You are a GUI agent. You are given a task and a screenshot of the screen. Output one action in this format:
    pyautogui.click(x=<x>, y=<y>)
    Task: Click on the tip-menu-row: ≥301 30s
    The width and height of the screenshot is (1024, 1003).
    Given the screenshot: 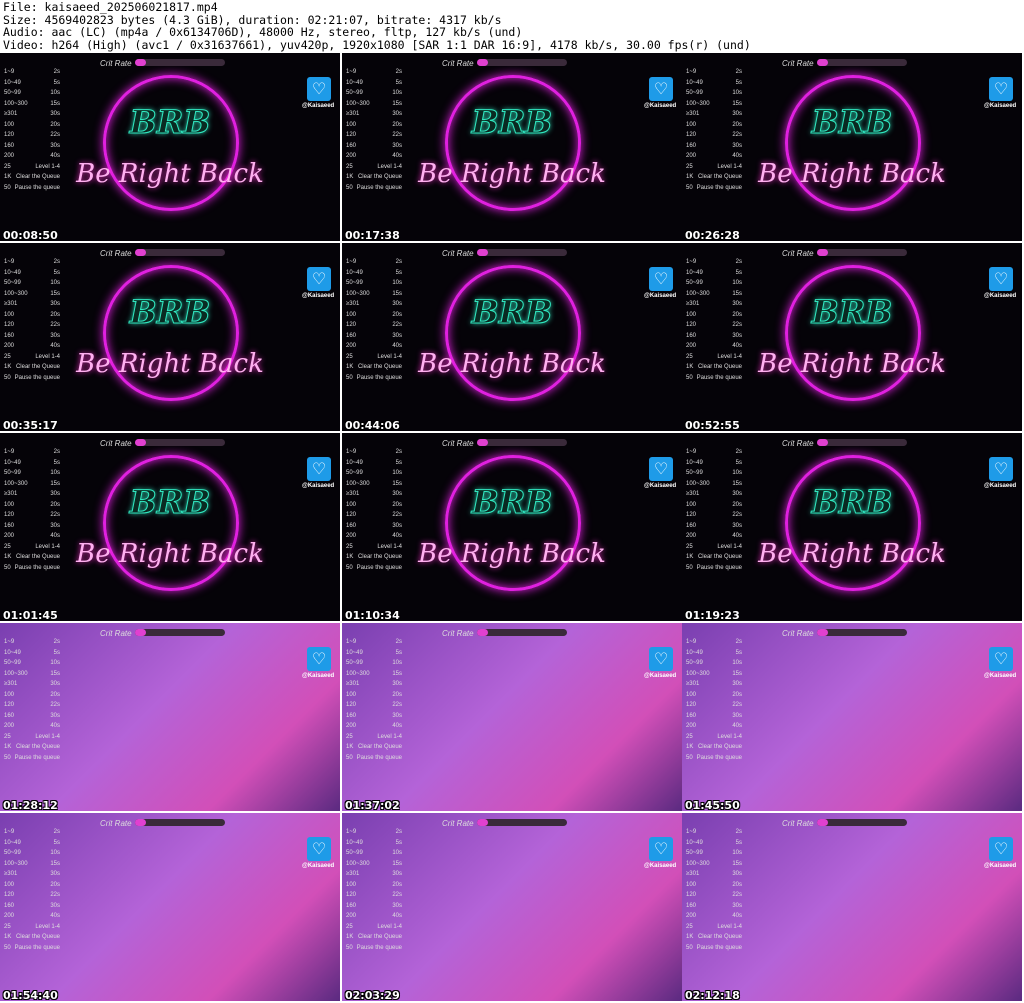 What is the action you would take?
    pyautogui.click(x=32, y=494)
    